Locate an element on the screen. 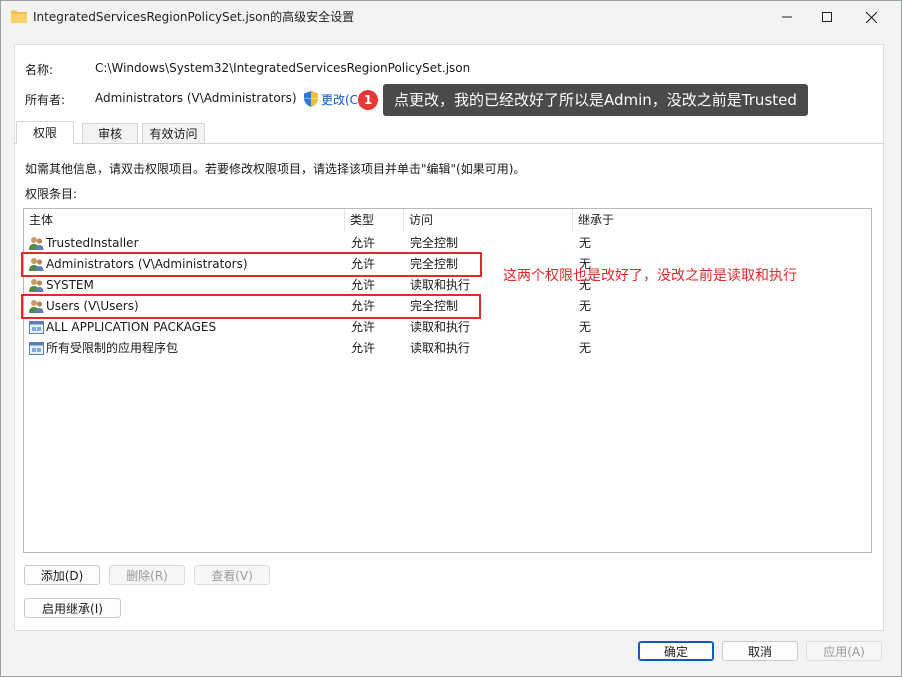 This screenshot has height=677, width=902. minimize-icon is located at coordinates (787, 17).